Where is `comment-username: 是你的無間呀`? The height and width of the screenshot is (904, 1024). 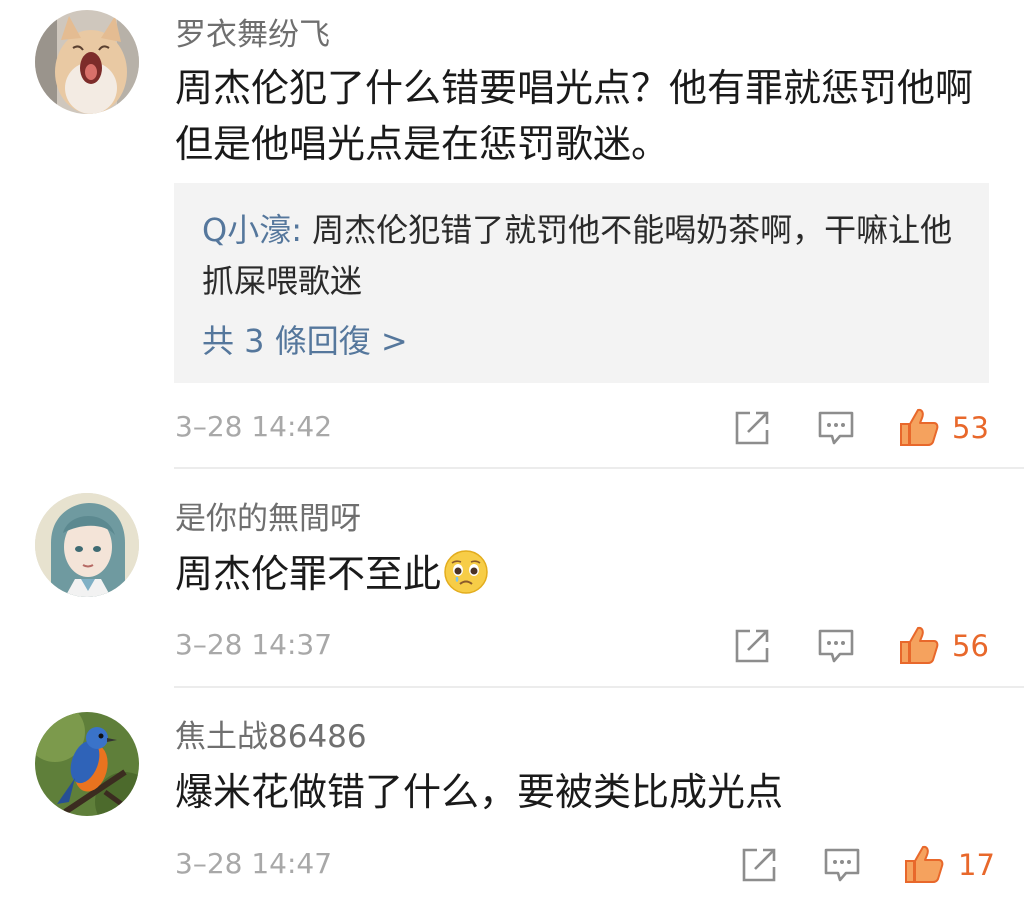
comment-username: 是你的無間呀 is located at coordinates (268, 519).